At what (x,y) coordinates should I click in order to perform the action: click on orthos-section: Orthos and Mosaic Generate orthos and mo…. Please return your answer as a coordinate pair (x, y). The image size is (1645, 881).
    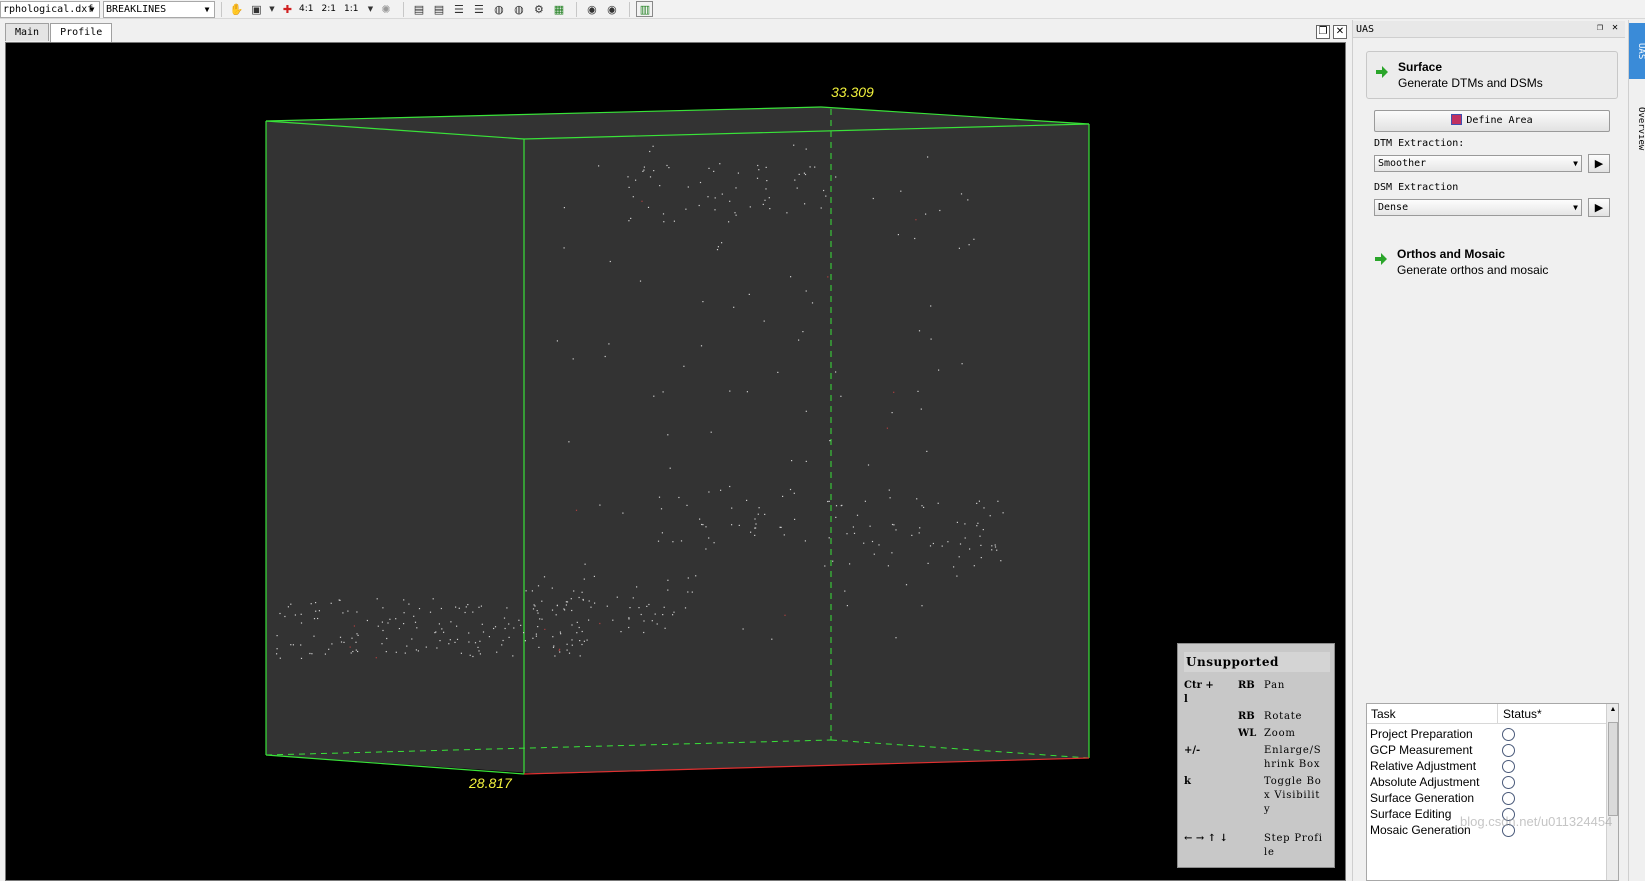
    Looking at the image, I should click on (1492, 263).